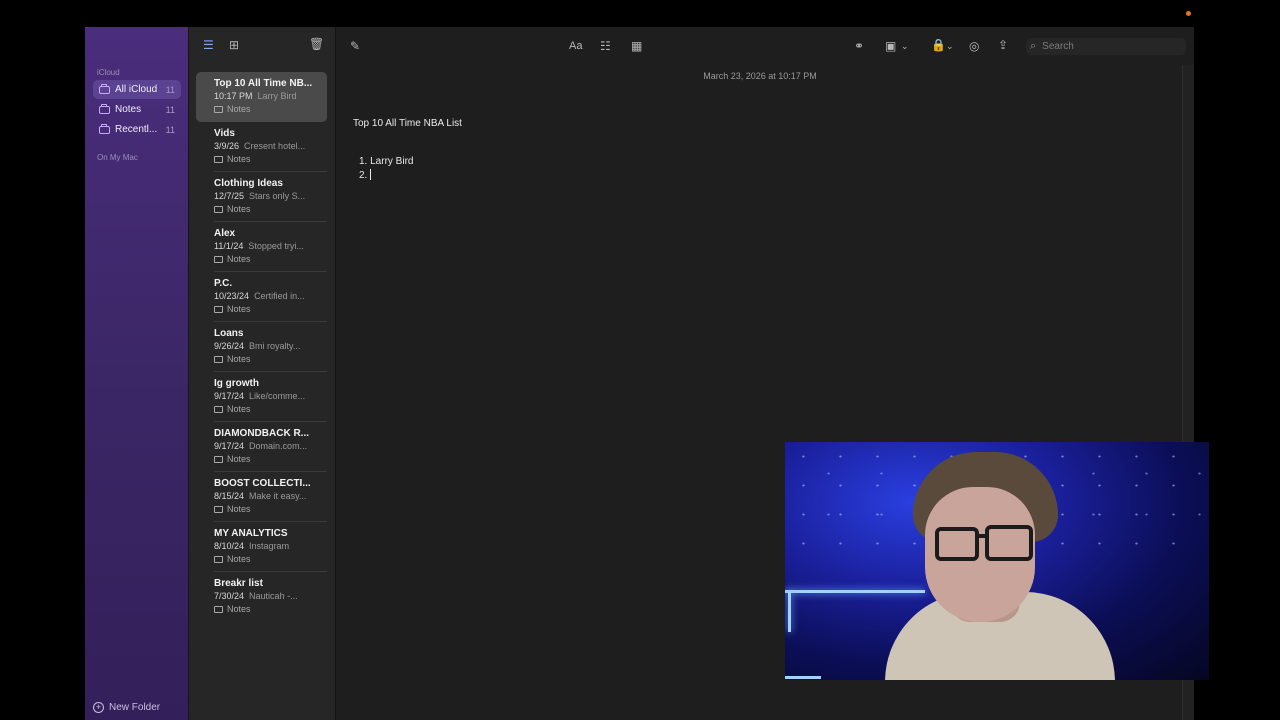  What do you see at coordinates (232, 296) in the screenshot?
I see `note-date: 10/23/24` at bounding box center [232, 296].